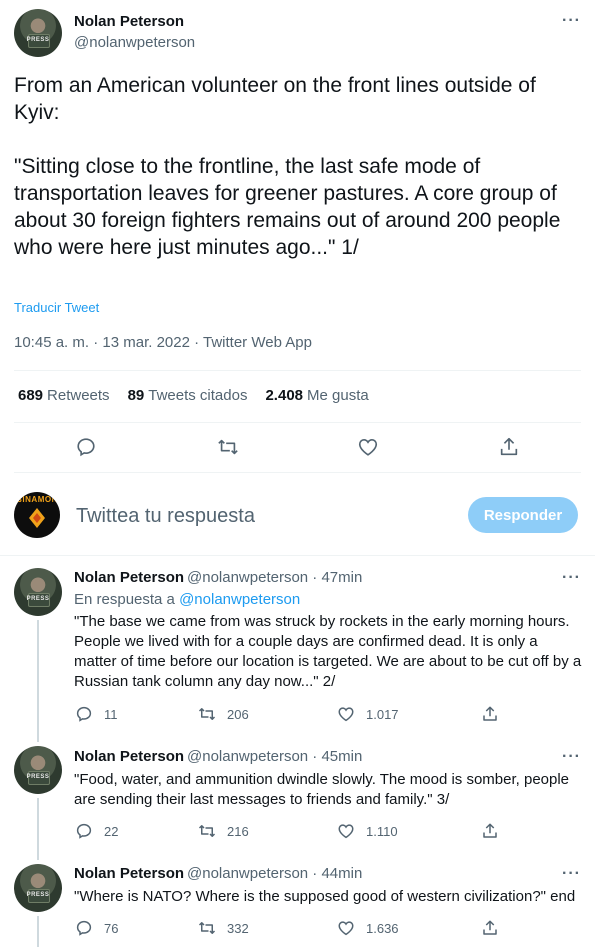  Describe the element at coordinates (96, 928) in the screenshot. I see `reply-button: 76` at that location.